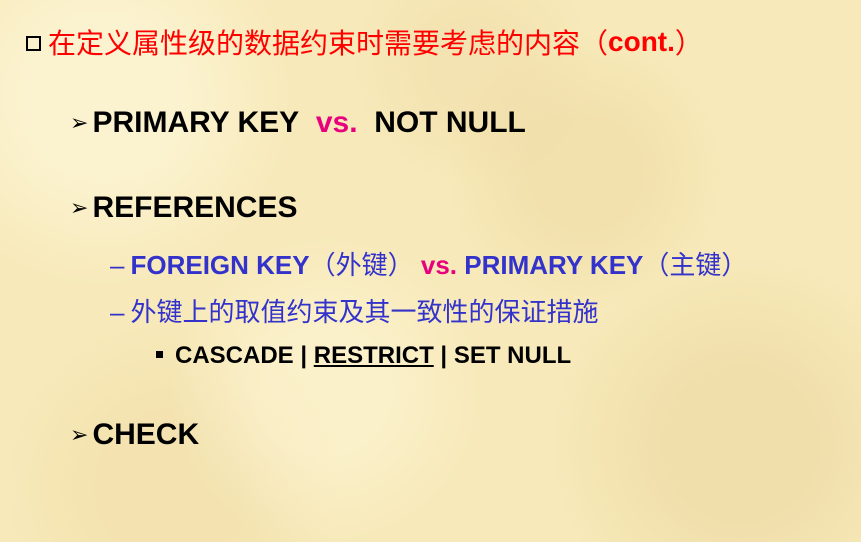 Image resolution: width=861 pixels, height=542 pixels. I want to click on bullet-references: ➢ REFERENCES, so click(183, 208).